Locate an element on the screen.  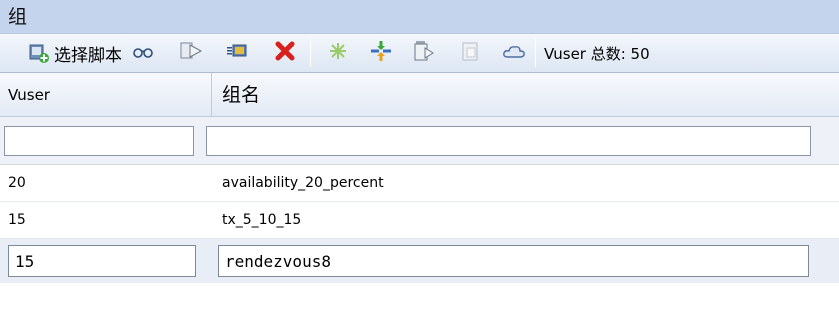
copy-icon is located at coordinates (424, 53).